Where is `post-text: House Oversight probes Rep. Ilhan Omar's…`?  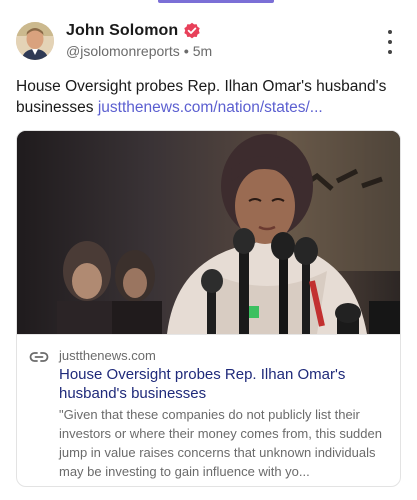
post-text: House Oversight probes Rep. Ilhan Omar's… is located at coordinates (208, 97).